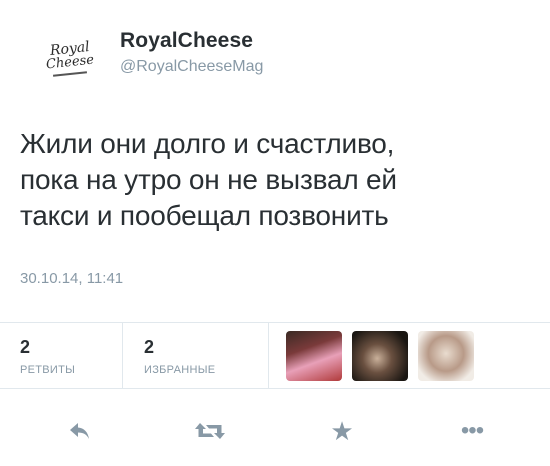 Image resolution: width=550 pixels, height=466 pixels. I want to click on avatar-logo-text-2: Cheese, so click(70, 62).